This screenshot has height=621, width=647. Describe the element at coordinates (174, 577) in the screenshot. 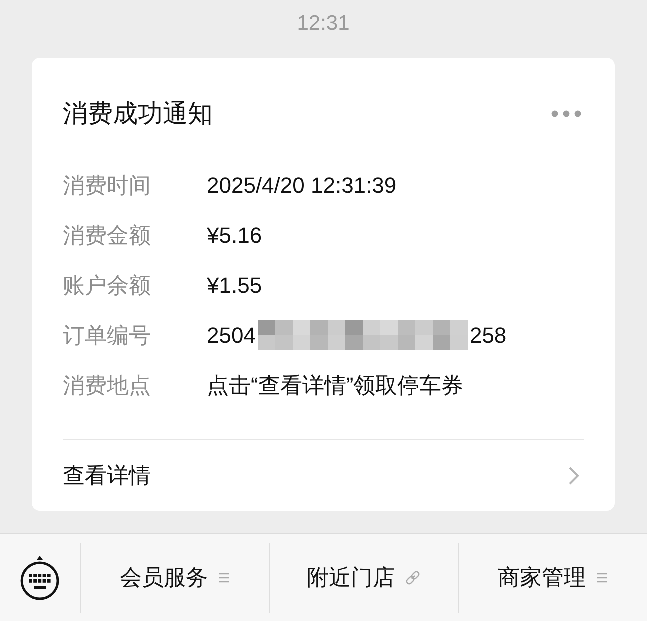

I see `menu-tab: 会员服务` at that location.